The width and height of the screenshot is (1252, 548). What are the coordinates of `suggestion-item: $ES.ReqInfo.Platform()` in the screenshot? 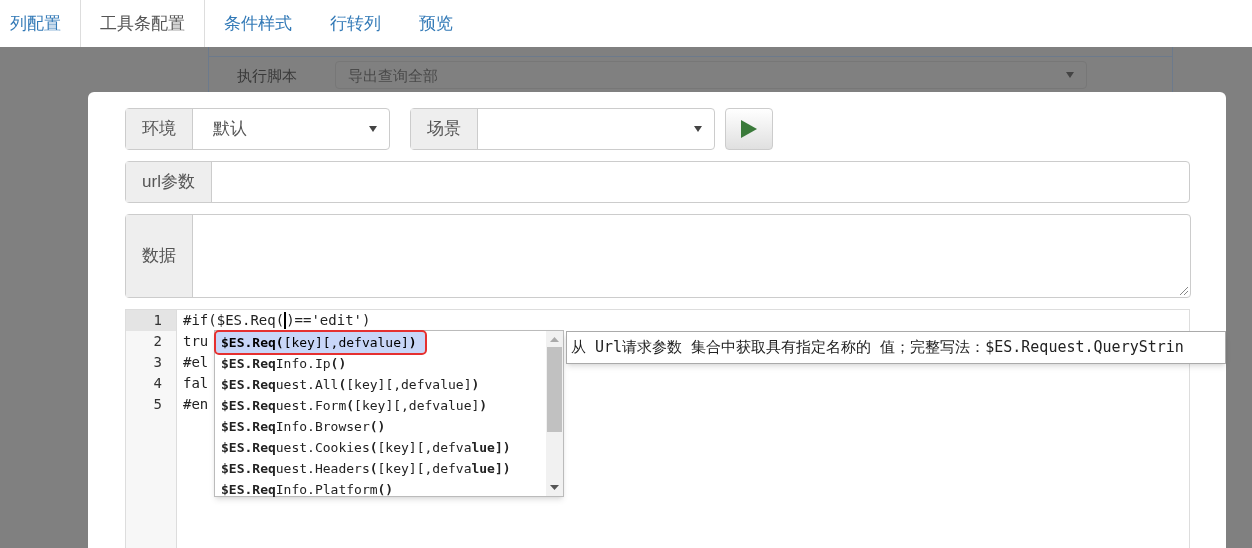 It's located at (381, 489).